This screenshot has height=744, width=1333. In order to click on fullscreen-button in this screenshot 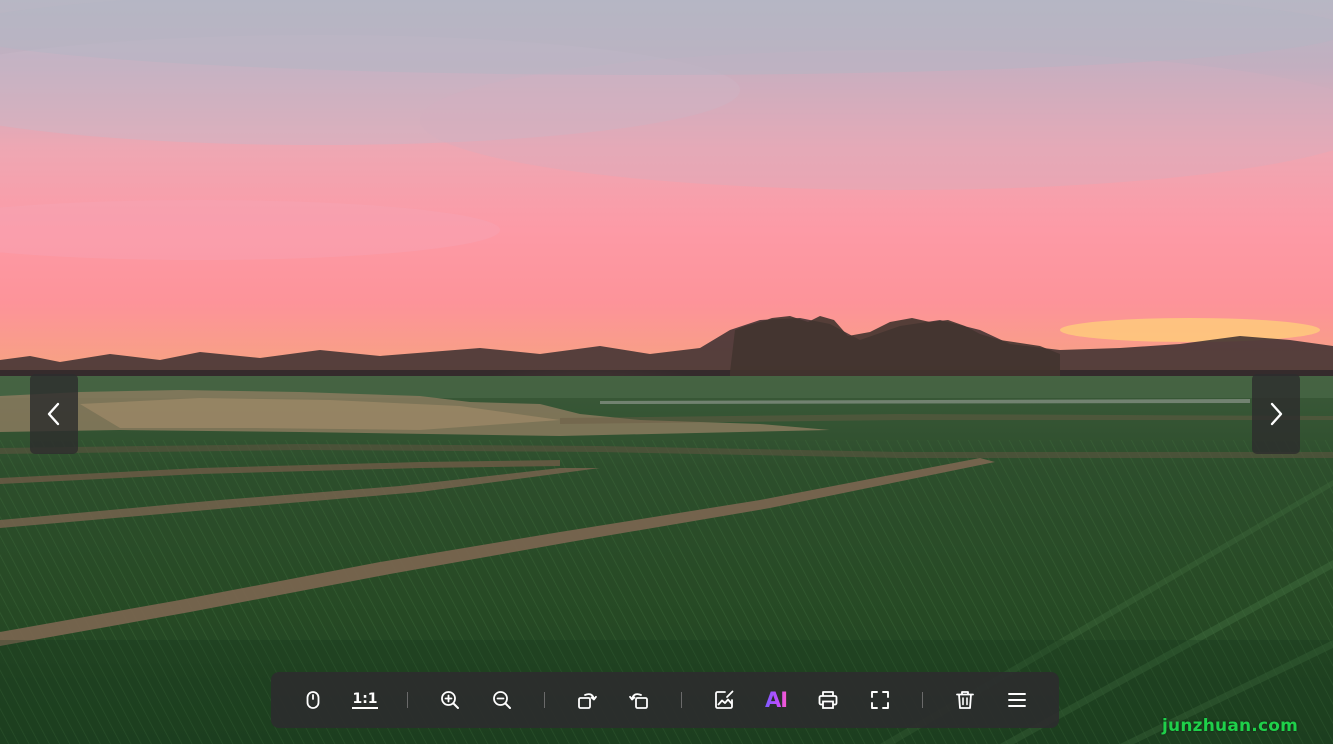, I will do `click(880, 700)`.